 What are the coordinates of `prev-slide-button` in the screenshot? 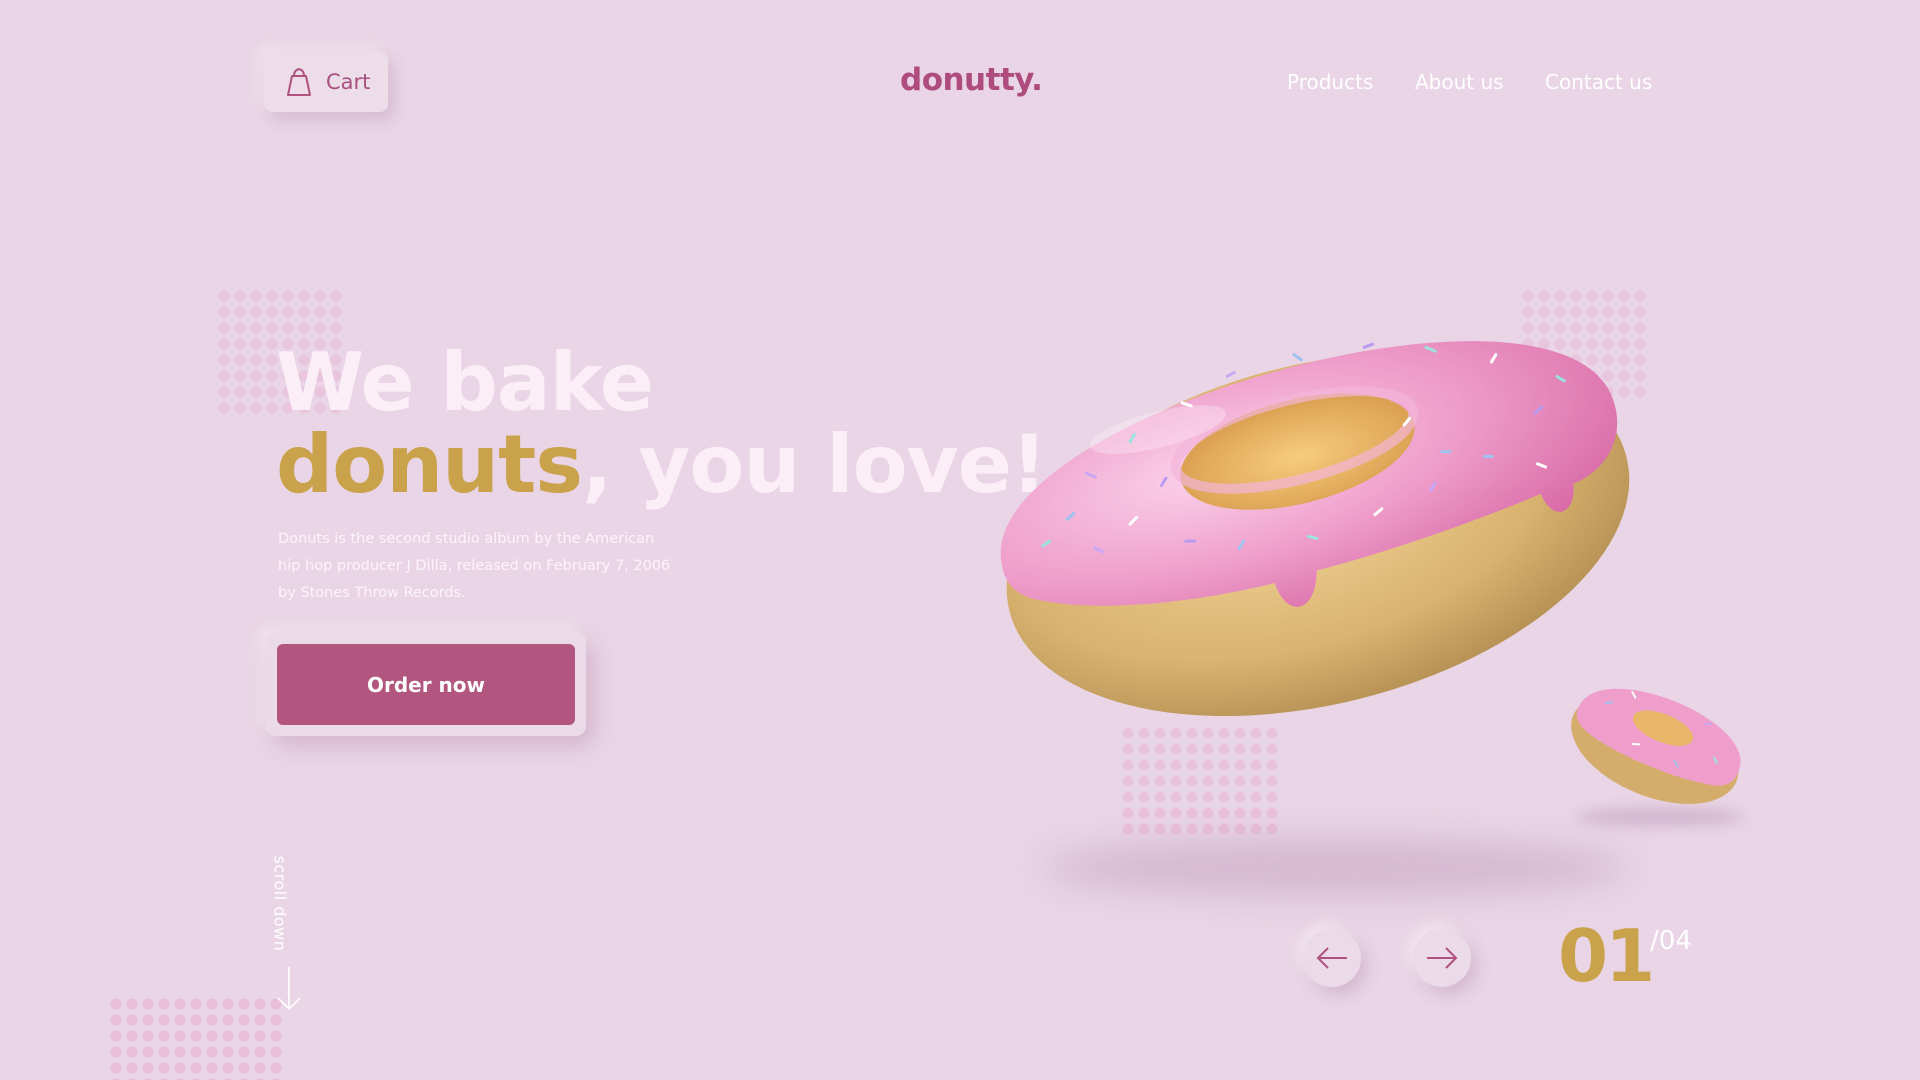 It's located at (1332, 958).